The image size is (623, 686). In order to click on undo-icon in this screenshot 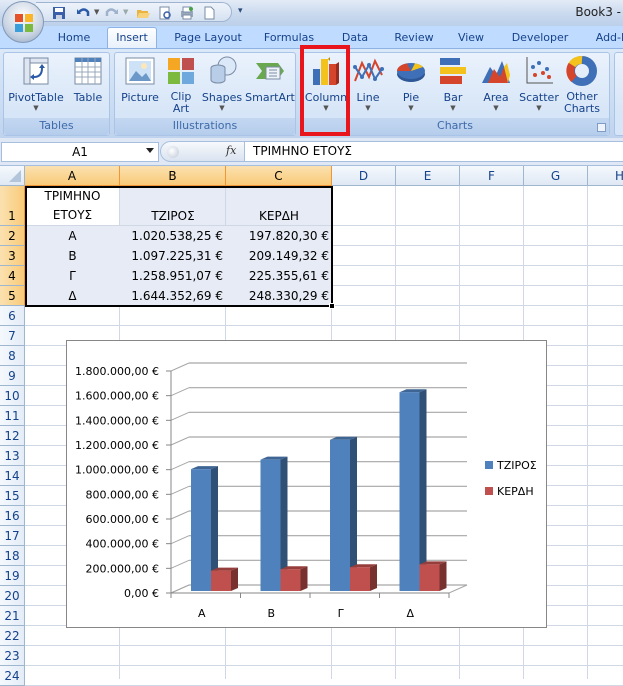, I will do `click(83, 13)`.